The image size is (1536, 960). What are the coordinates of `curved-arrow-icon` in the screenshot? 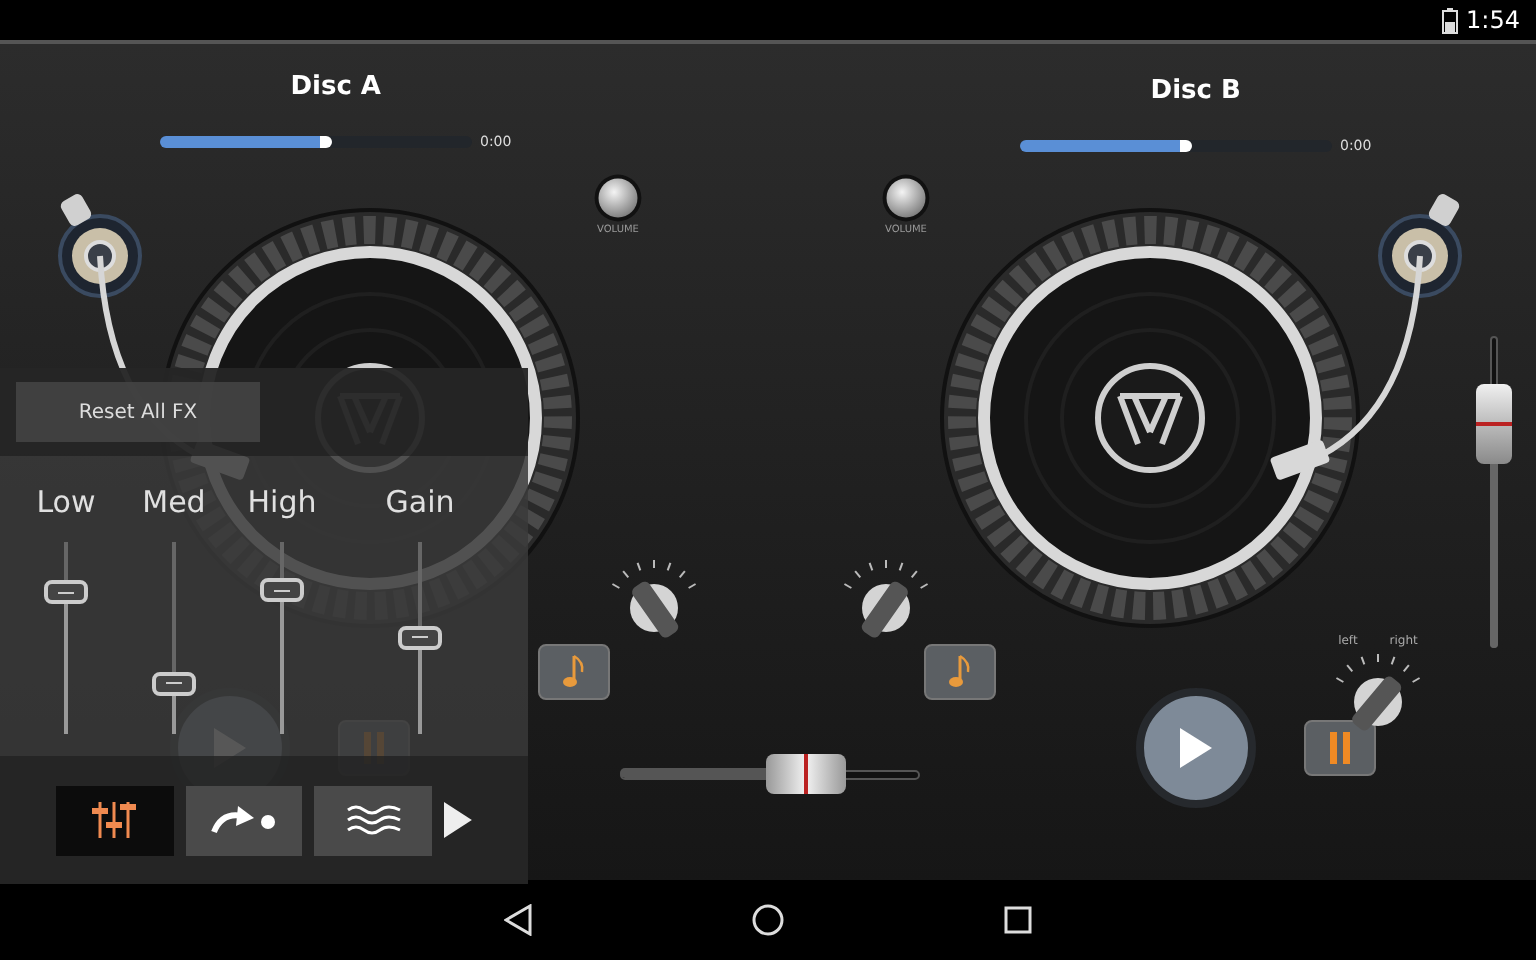 It's located at (244, 820).